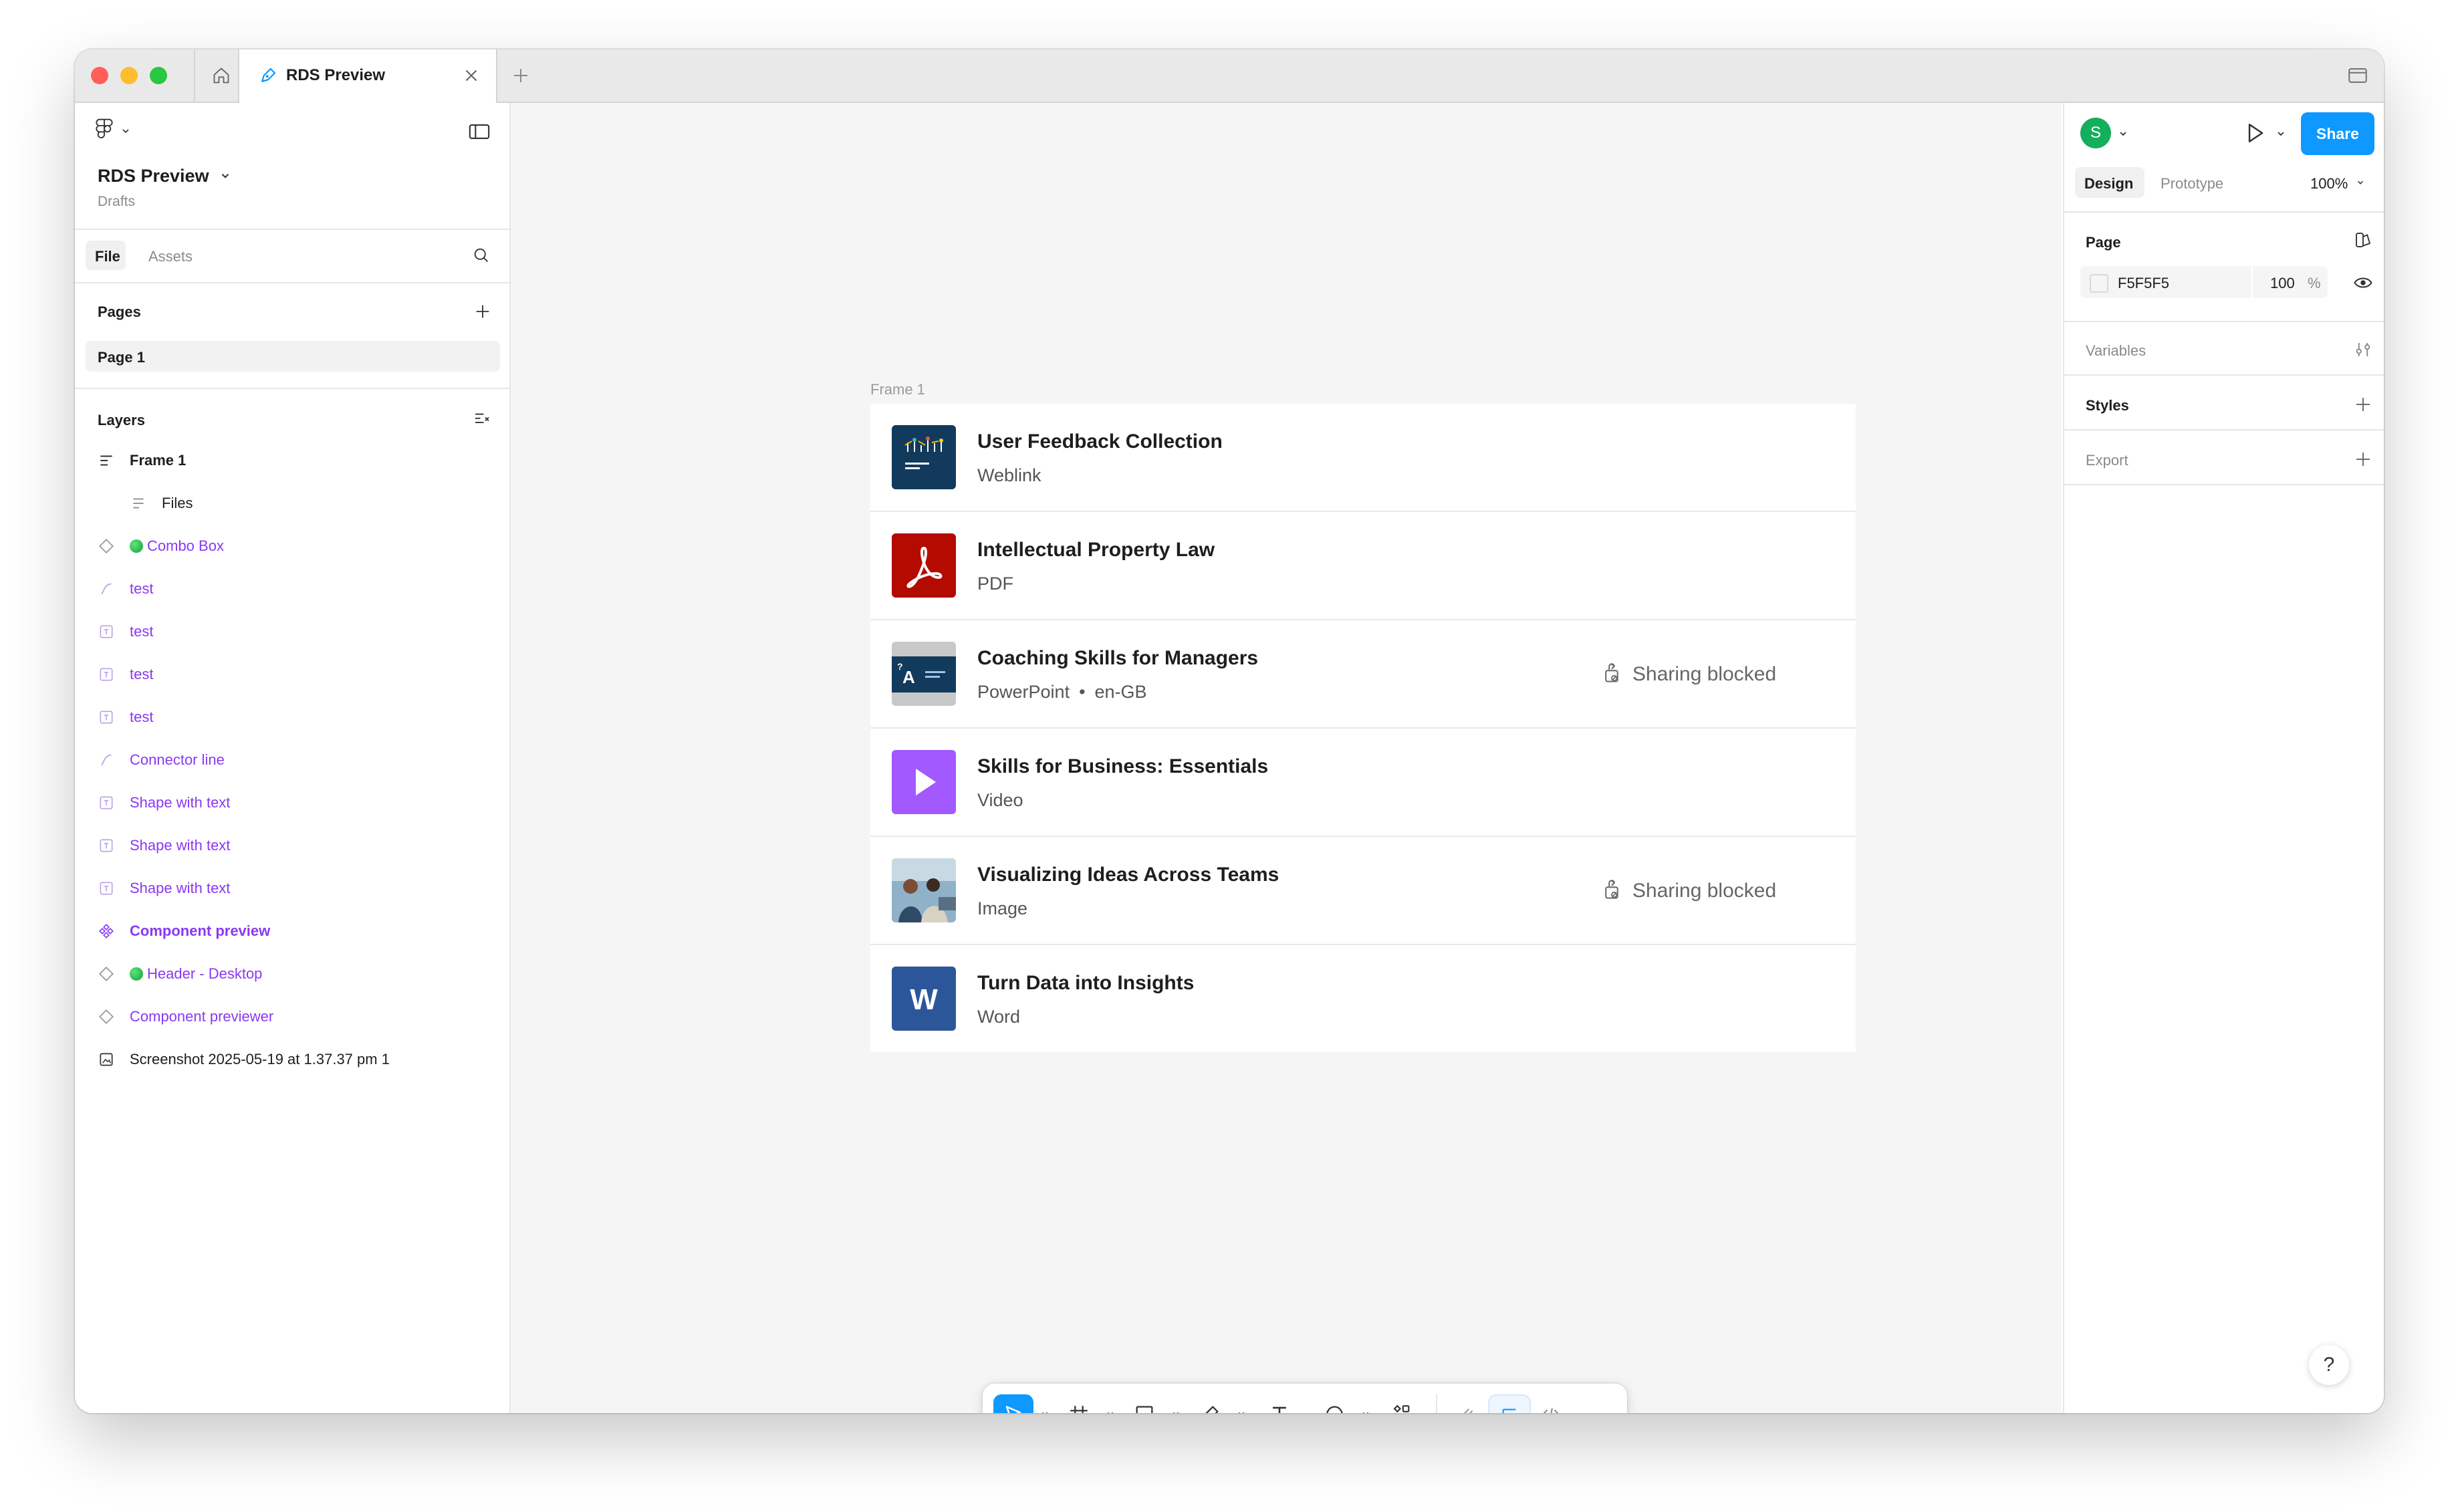 The height and width of the screenshot is (1512, 2460). Describe the element at coordinates (2099, 283) in the screenshot. I see `color-swatch` at that location.